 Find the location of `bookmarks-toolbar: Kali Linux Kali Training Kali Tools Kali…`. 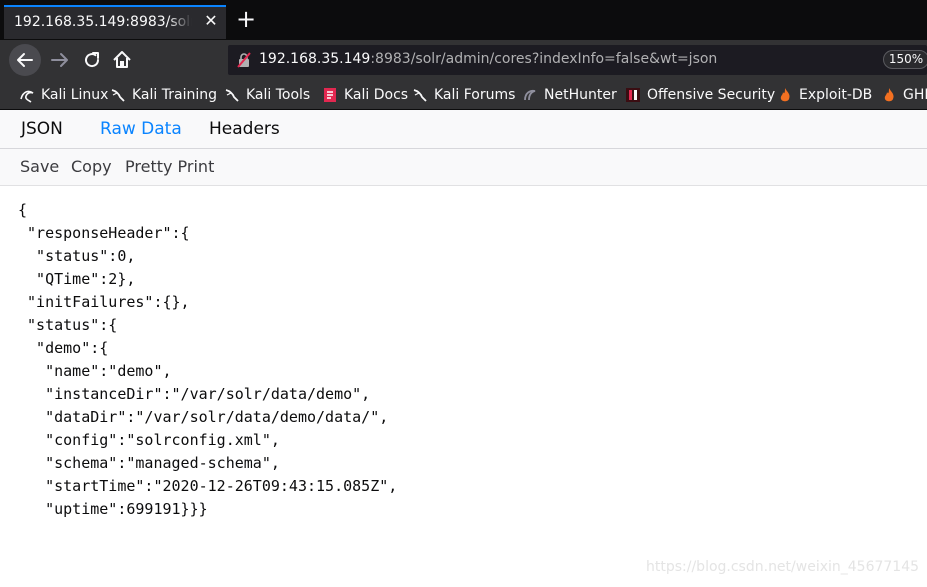

bookmarks-toolbar: Kali Linux Kali Training Kali Tools Kali… is located at coordinates (463, 95).